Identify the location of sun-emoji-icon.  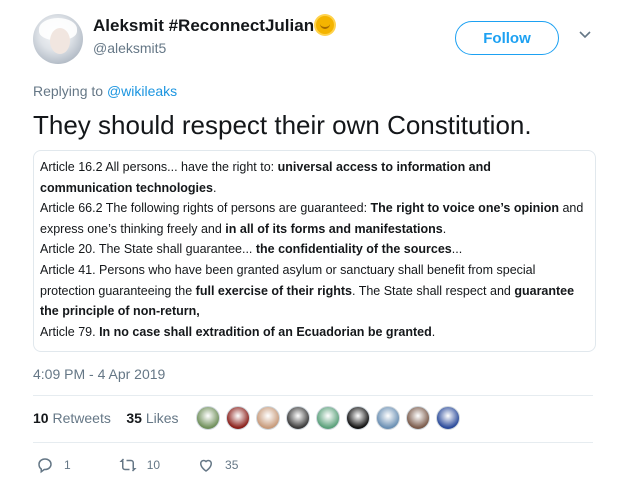
(325, 25).